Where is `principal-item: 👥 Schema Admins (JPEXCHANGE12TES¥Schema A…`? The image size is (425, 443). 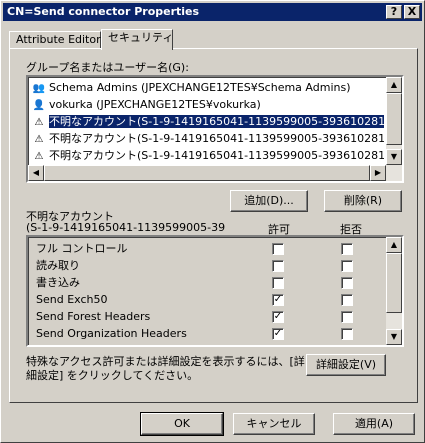
principal-item: 👥 Schema Admins (JPEXCHANGE12TES¥Schema A… is located at coordinates (208, 87).